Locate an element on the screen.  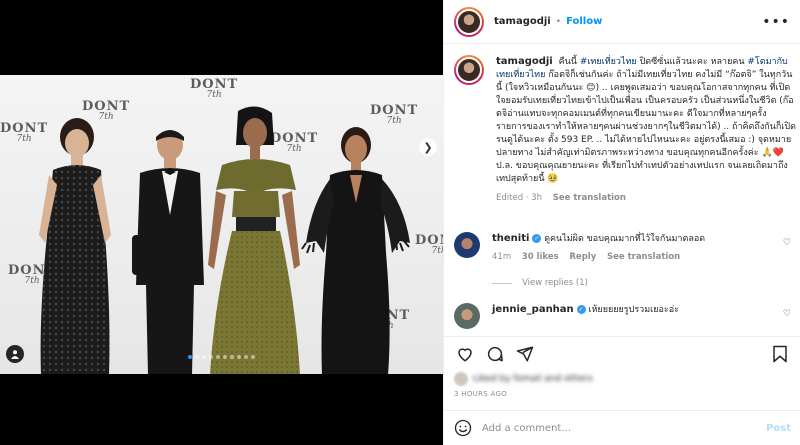
like-button is located at coordinates (465, 354).